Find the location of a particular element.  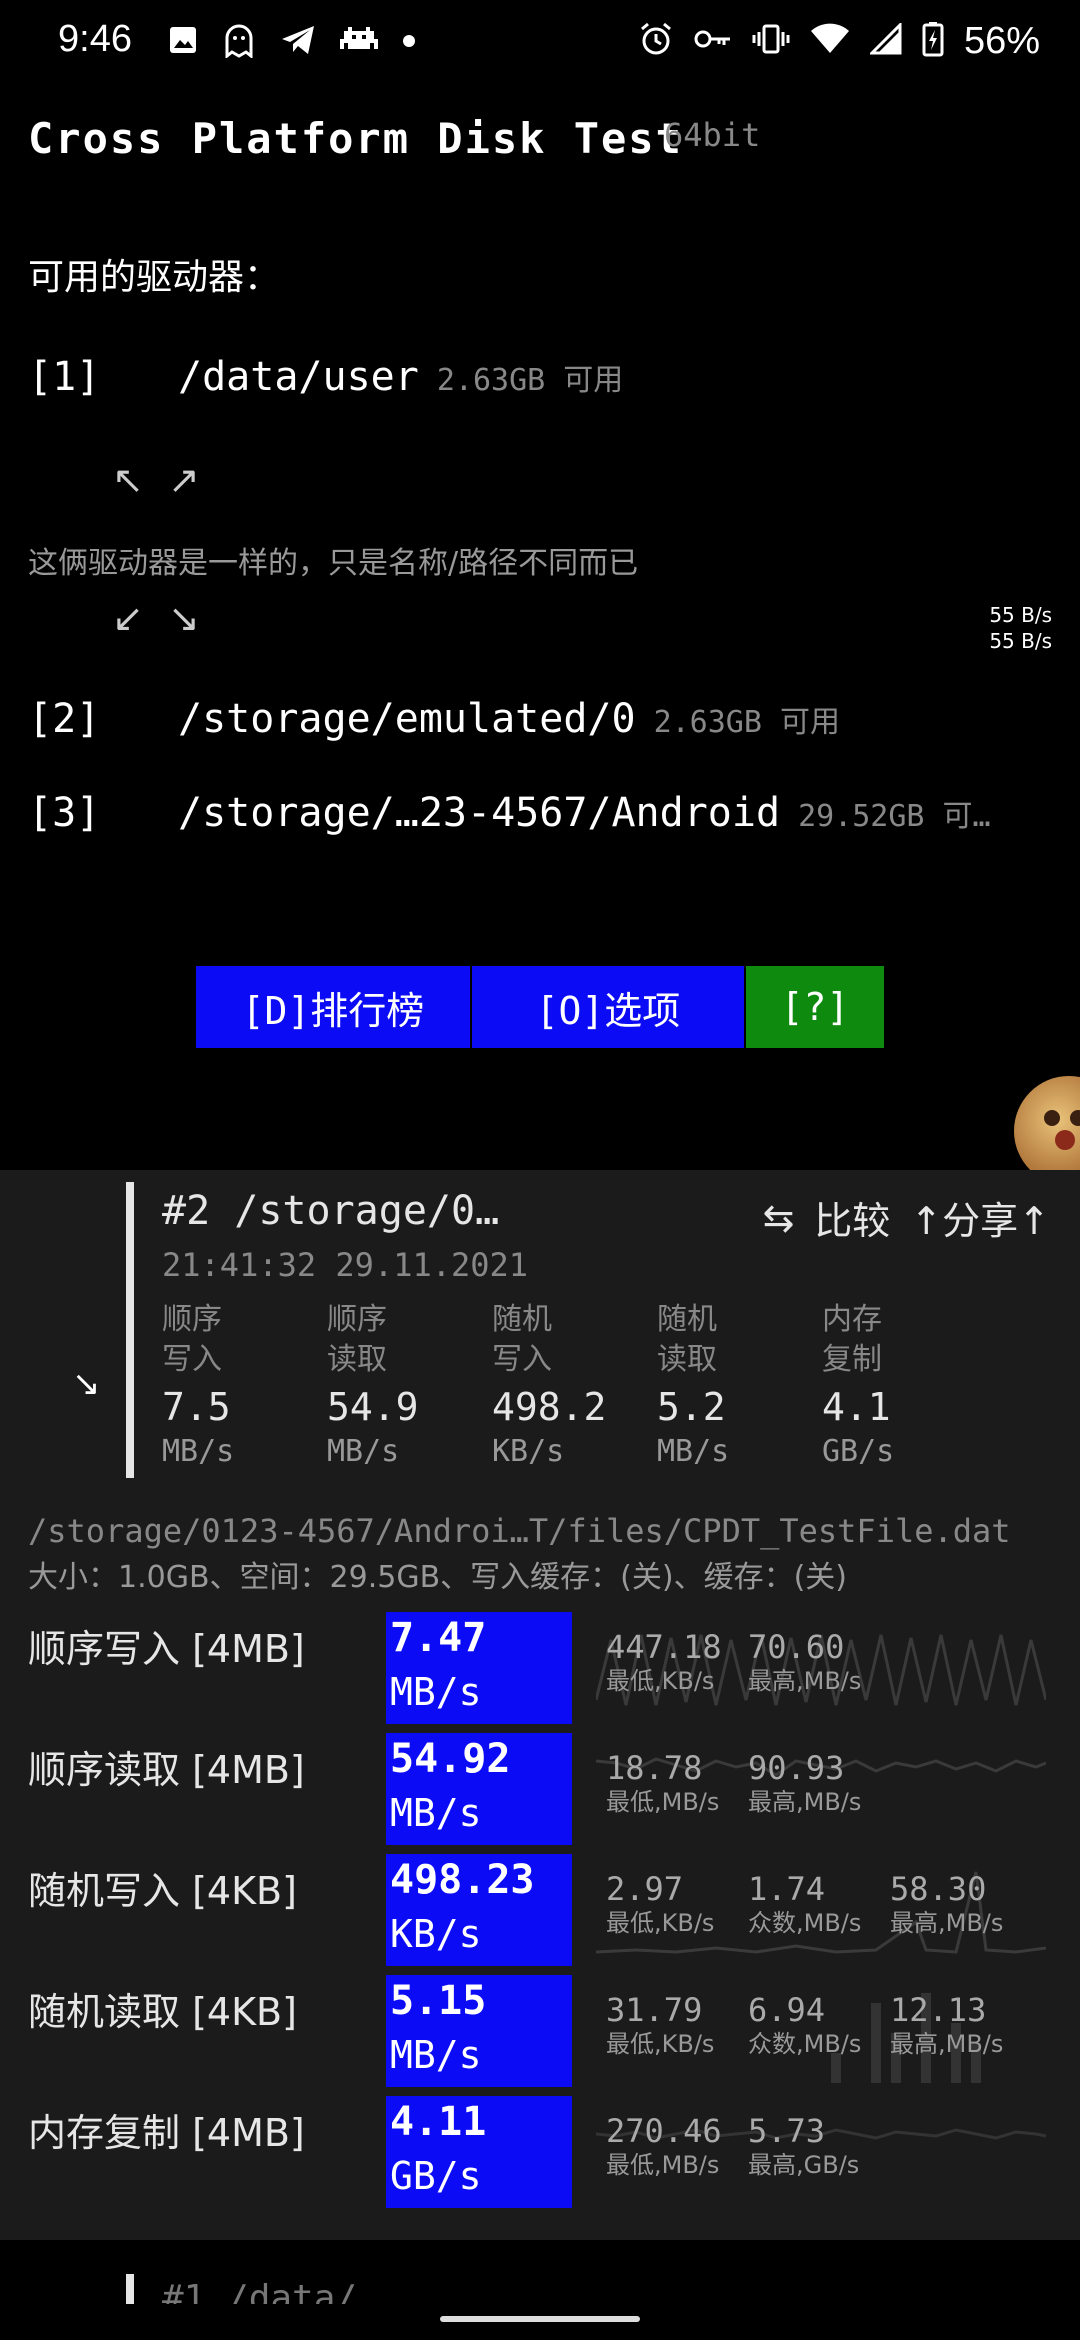

result-value-box: 5.15 MB/s is located at coordinates (479, 2031).